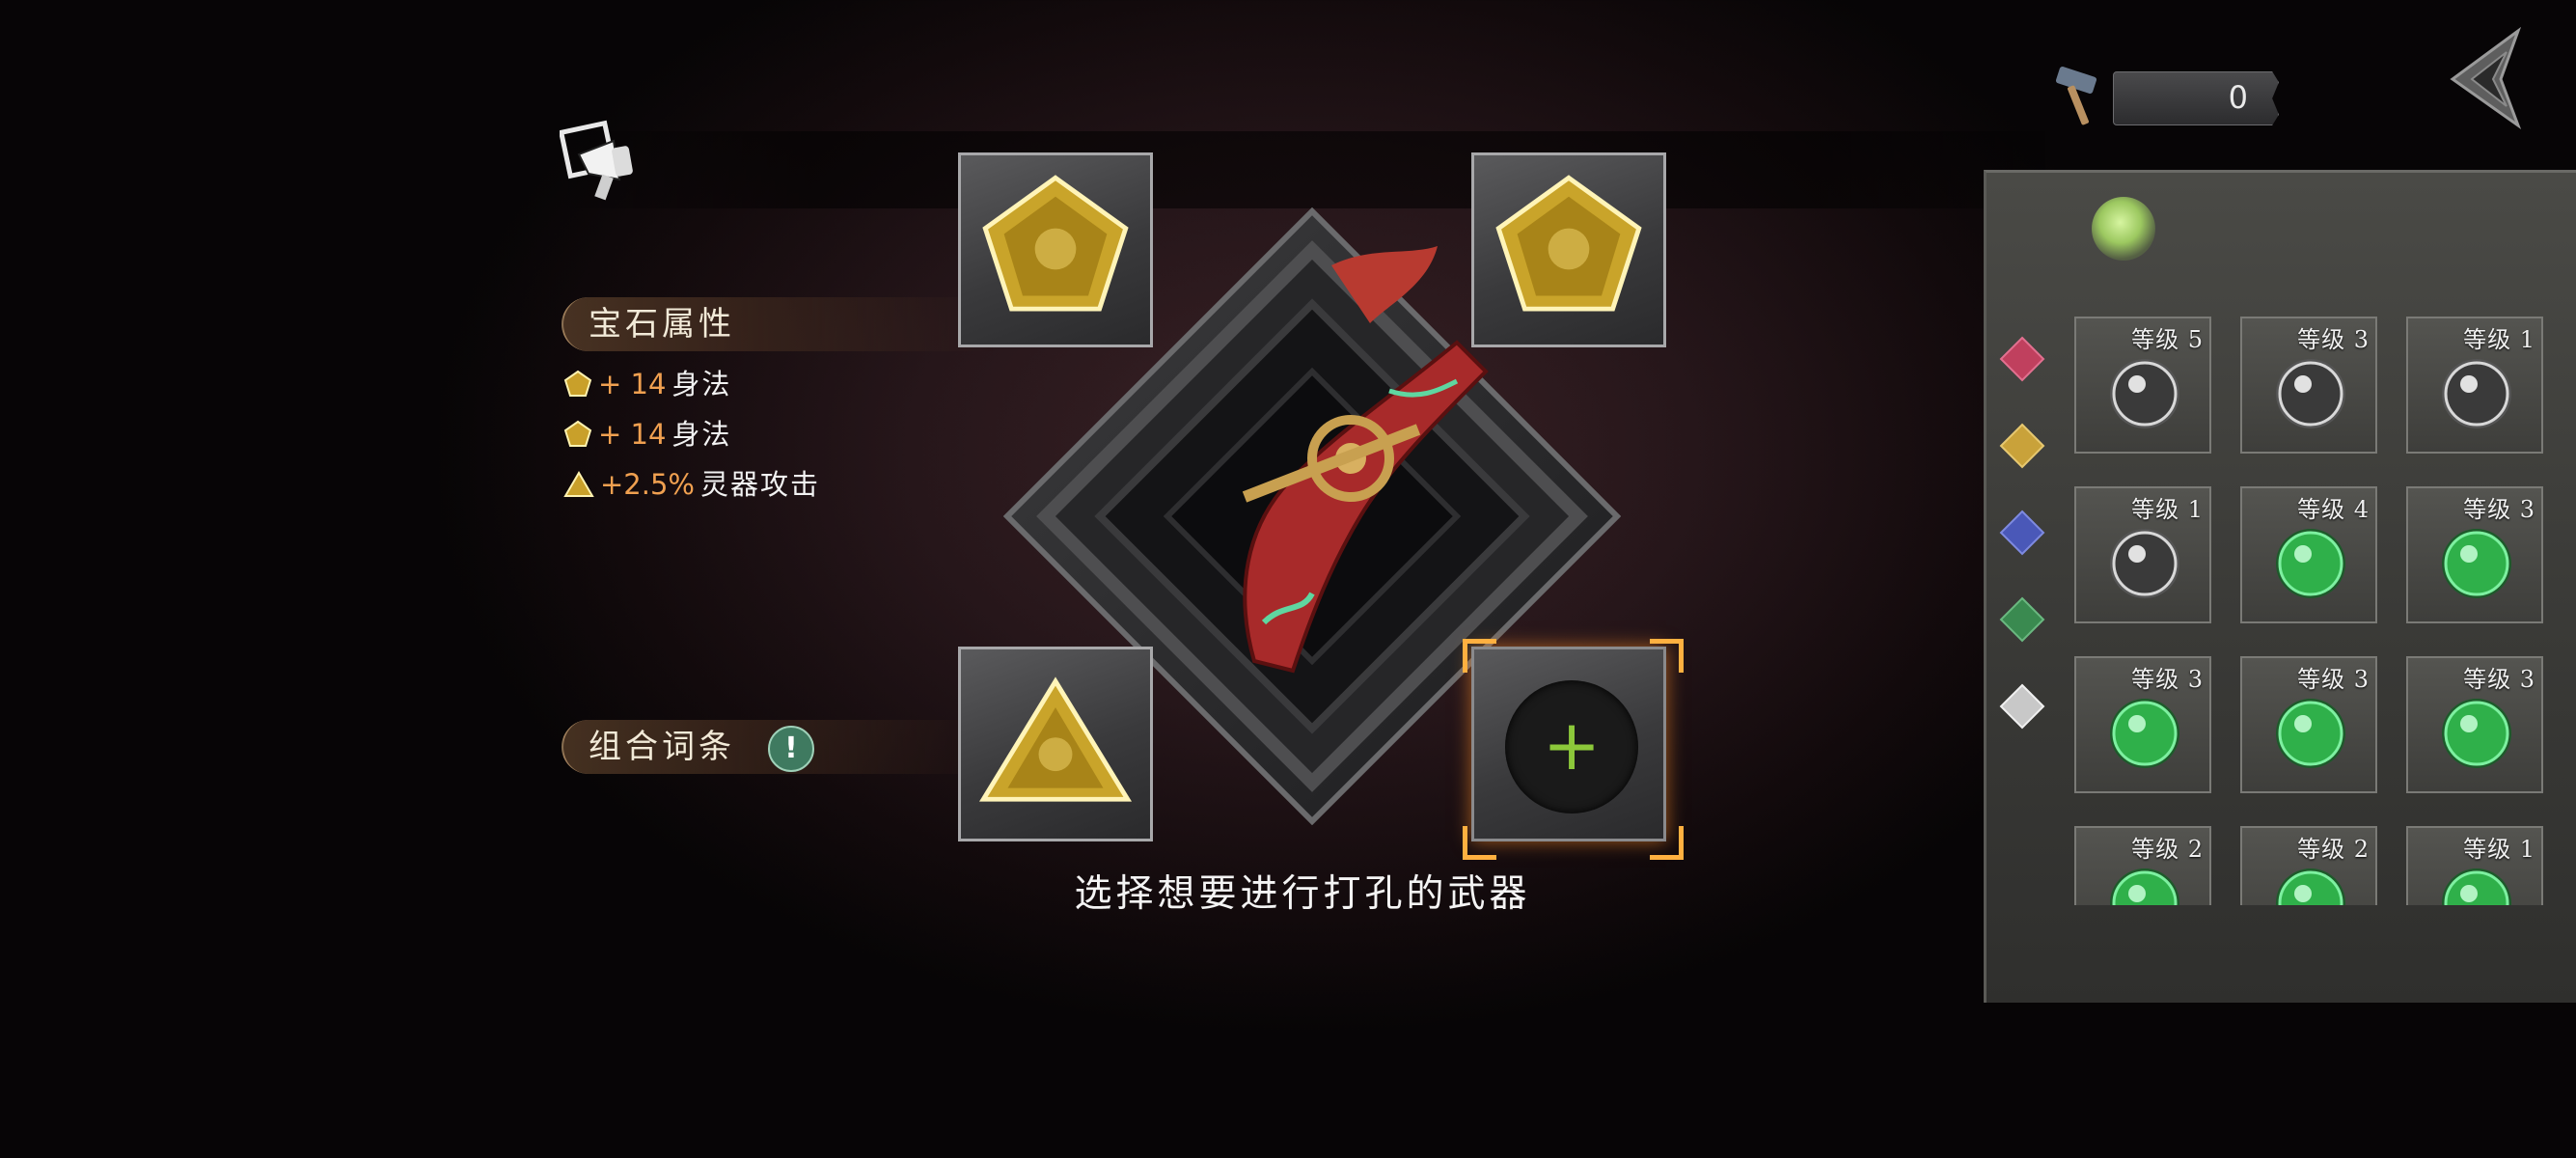  I want to click on category-tab-blue, so click(2022, 533).